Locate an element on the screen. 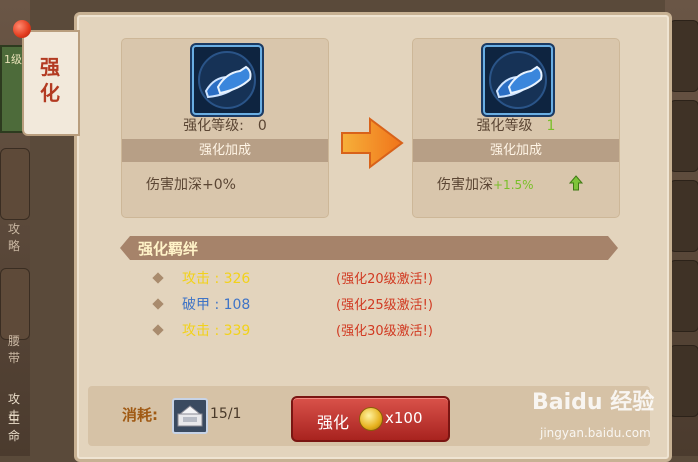 The height and width of the screenshot is (462, 698). tab-enhance: 强化 is located at coordinates (51, 83).